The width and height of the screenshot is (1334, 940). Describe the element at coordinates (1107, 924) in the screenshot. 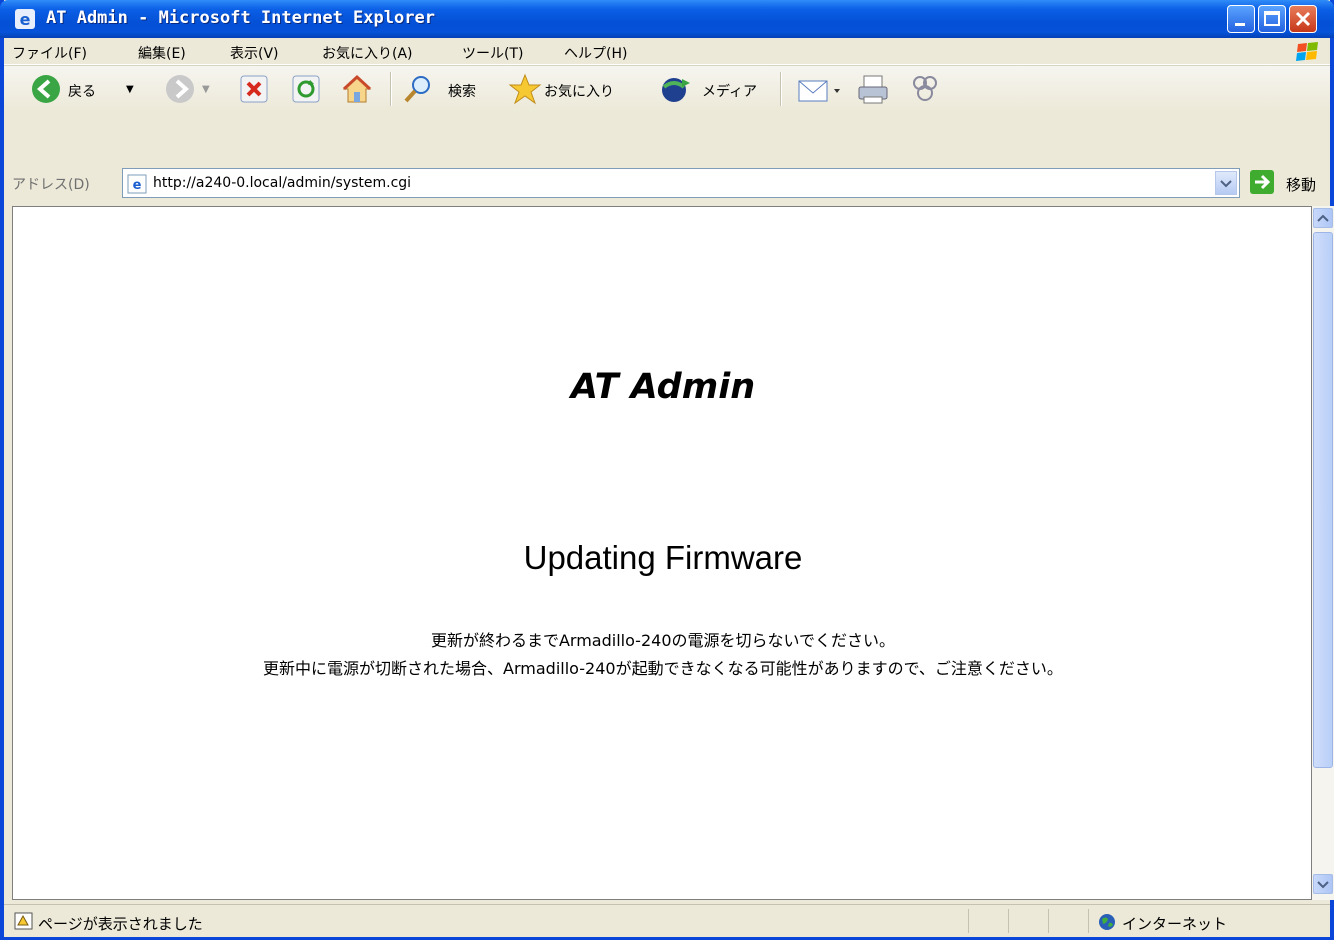

I see `globe-icon` at that location.